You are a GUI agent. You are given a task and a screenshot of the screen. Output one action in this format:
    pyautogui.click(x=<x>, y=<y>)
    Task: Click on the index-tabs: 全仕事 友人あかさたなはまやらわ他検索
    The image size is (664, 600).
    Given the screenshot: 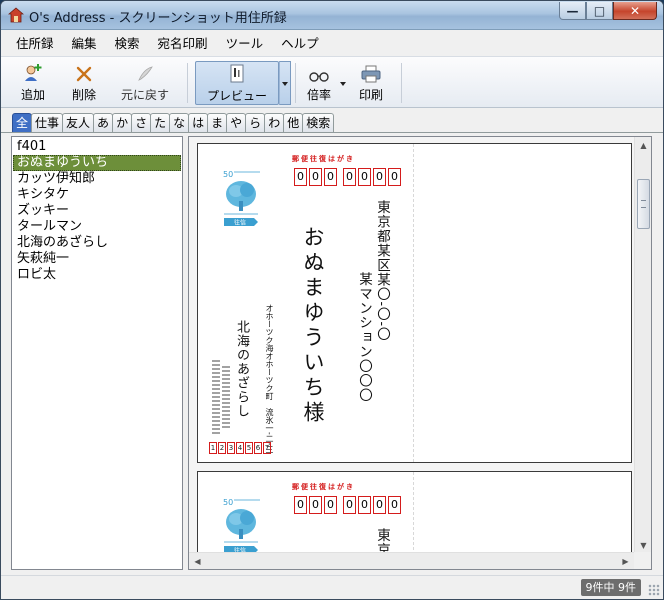 What is the action you would take?
    pyautogui.click(x=173, y=123)
    